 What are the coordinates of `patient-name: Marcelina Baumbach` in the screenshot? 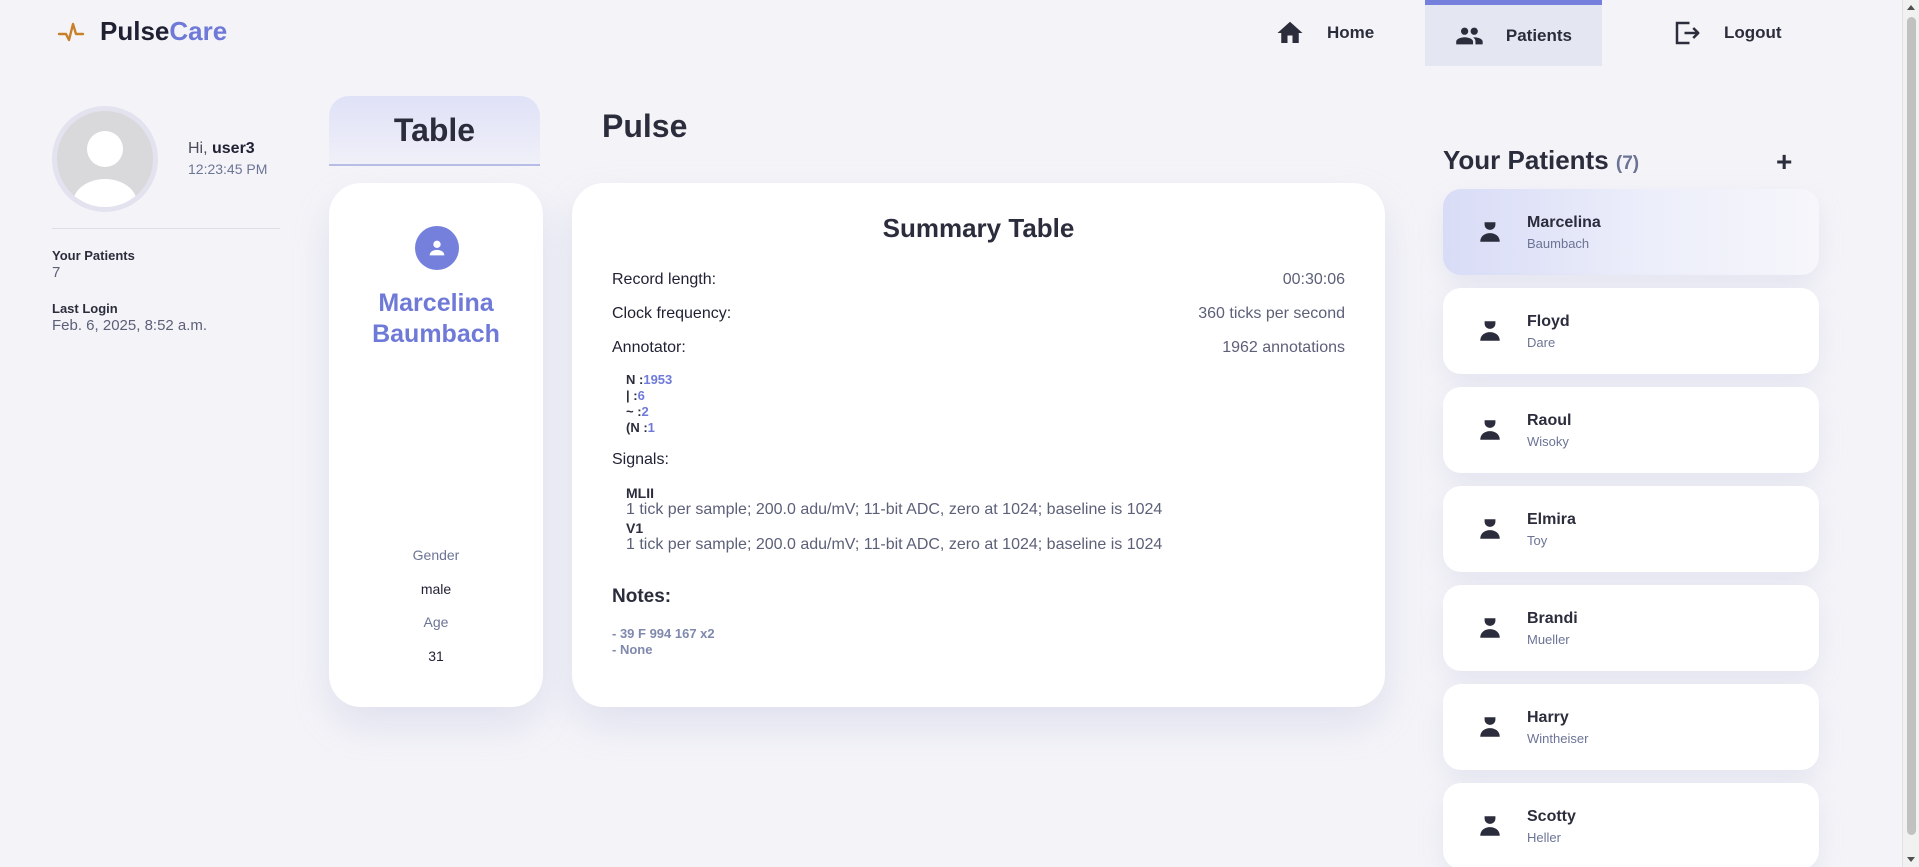 It's located at (436, 319).